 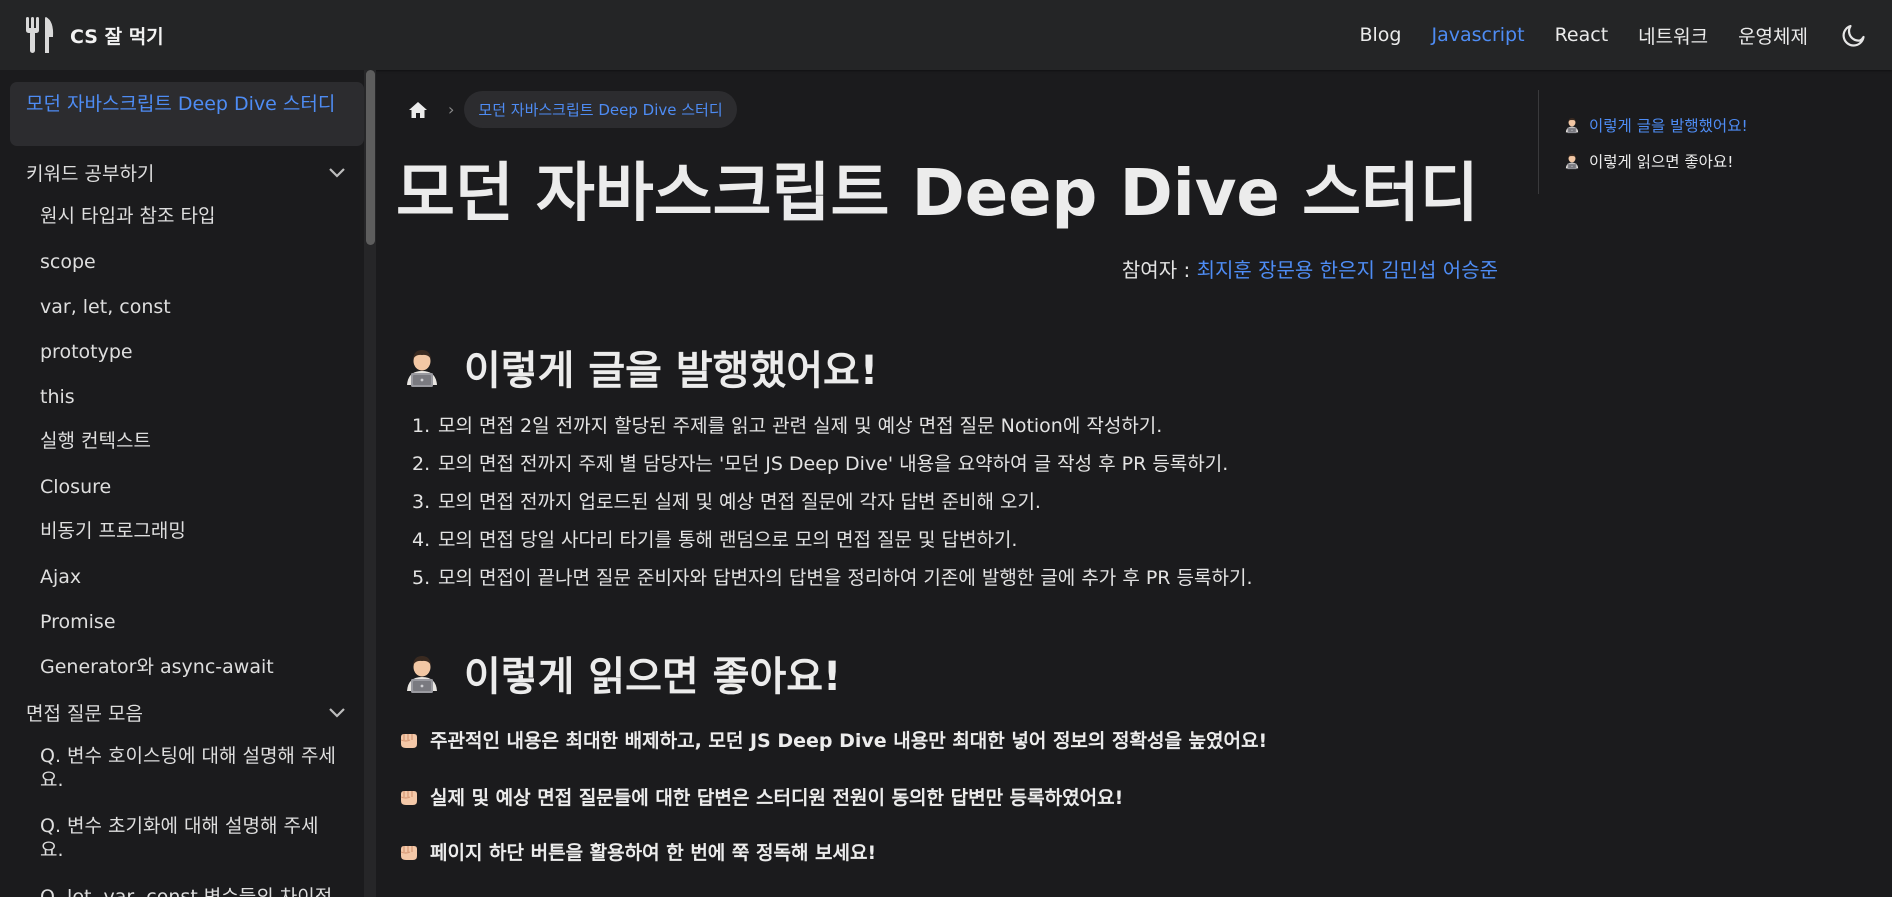 I want to click on sidebar-item: 비동기 프로그래밍, so click(x=195, y=531).